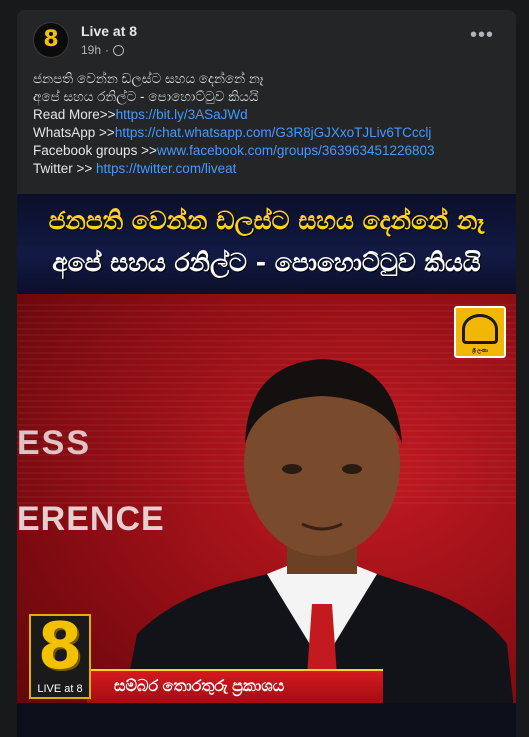 This screenshot has height=737, width=529. Describe the element at coordinates (103, 50) in the screenshot. I see `post-meta: 19h ·` at that location.